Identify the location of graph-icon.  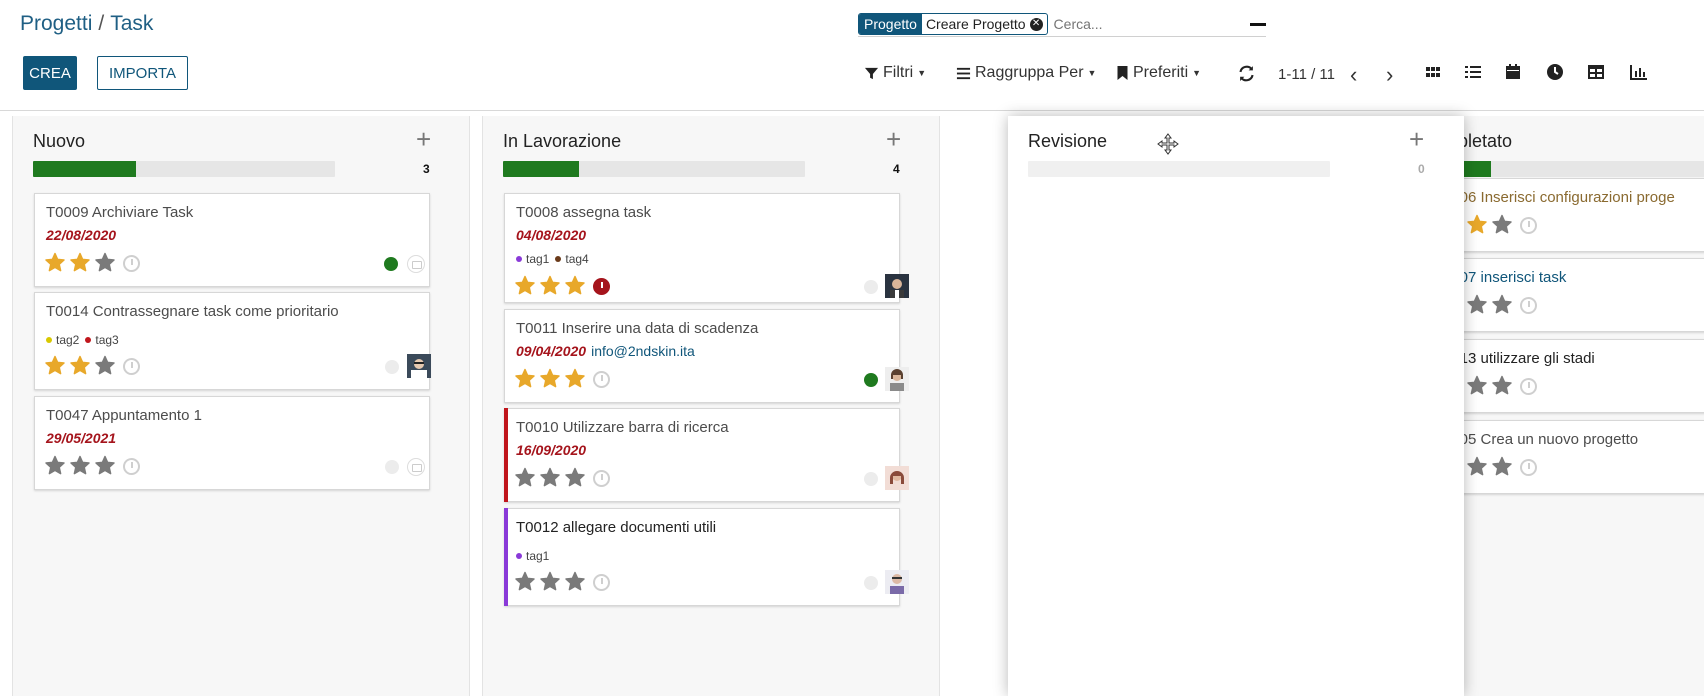
(1639, 72).